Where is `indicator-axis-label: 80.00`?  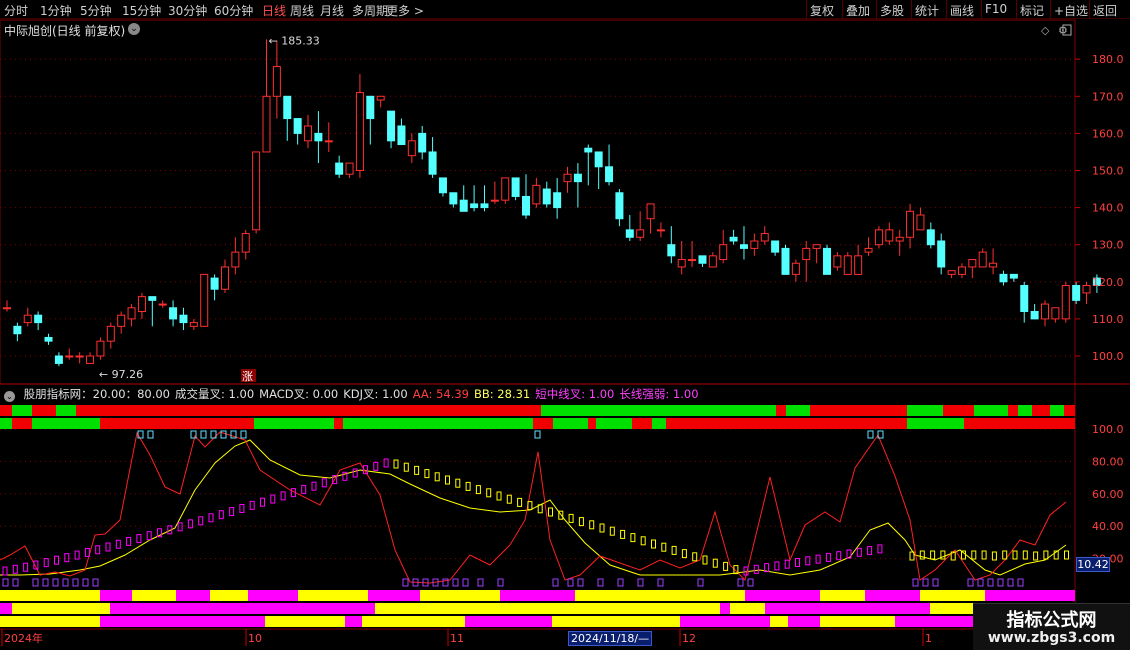
indicator-axis-label: 80.00 is located at coordinates (1108, 461).